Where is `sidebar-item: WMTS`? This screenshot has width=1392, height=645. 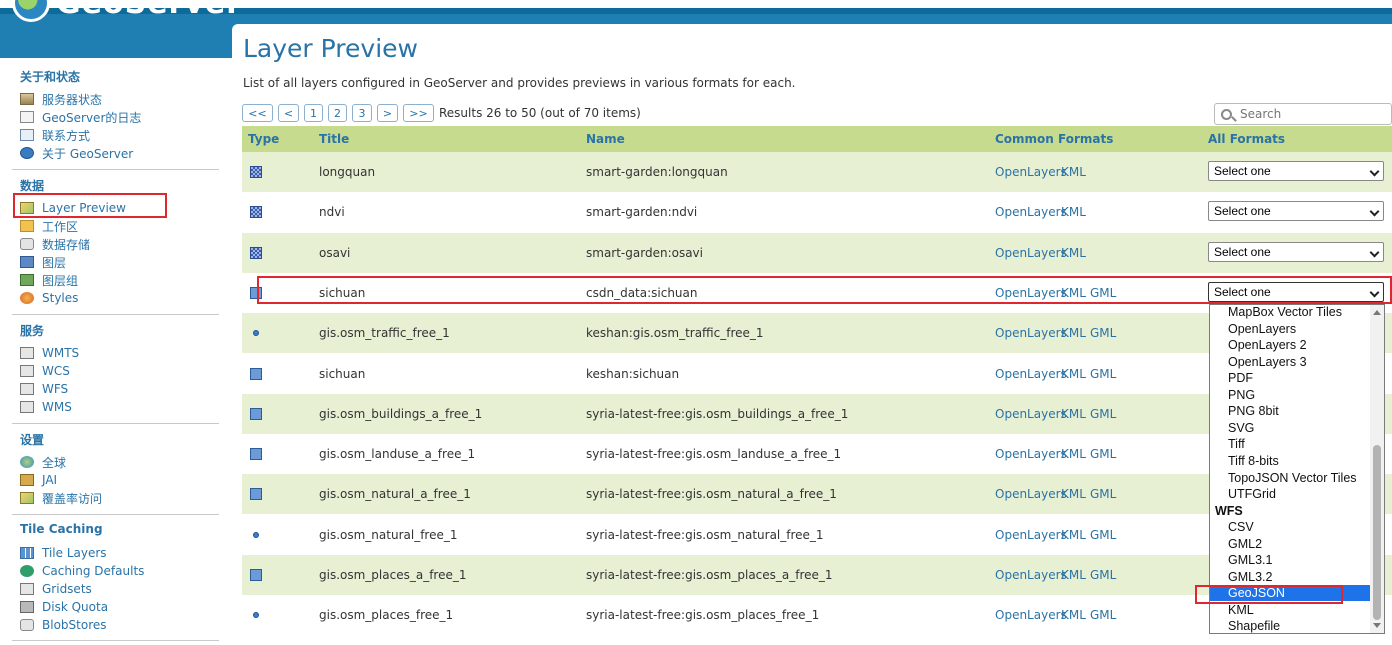 sidebar-item: WMTS is located at coordinates (49, 353).